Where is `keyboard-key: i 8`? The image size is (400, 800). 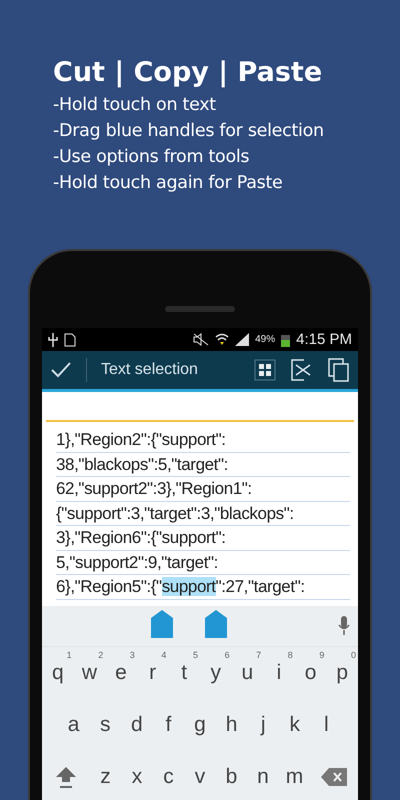 keyboard-key: i 8 is located at coordinates (279, 673).